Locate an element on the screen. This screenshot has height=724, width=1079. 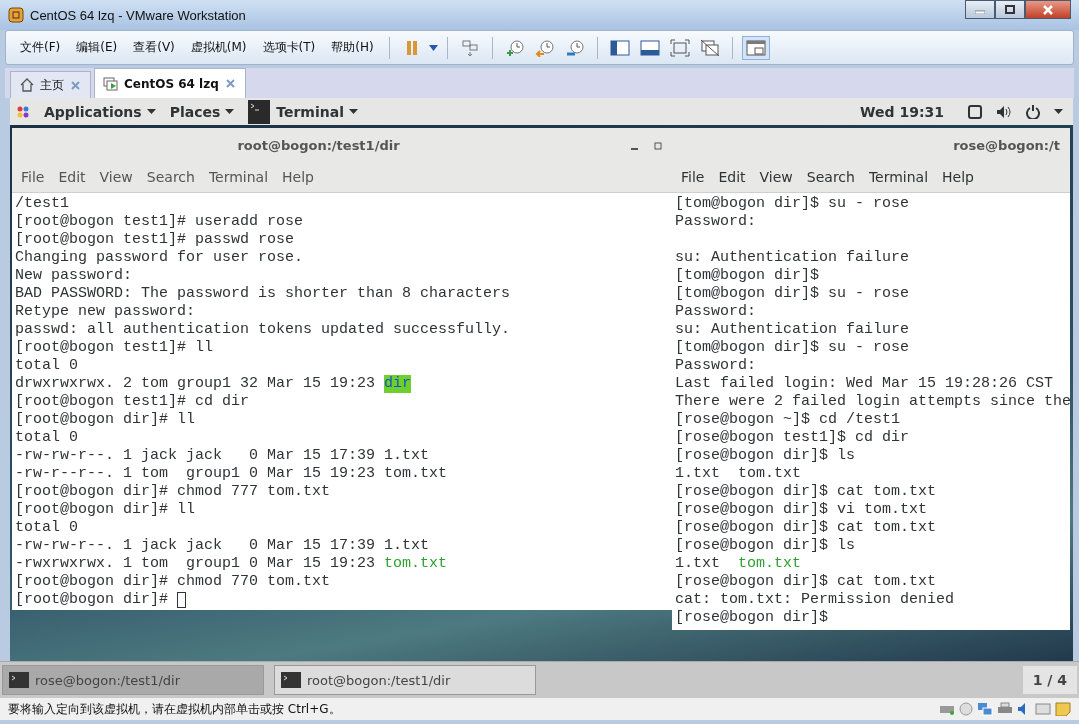
close-button is located at coordinates (1048, 9).